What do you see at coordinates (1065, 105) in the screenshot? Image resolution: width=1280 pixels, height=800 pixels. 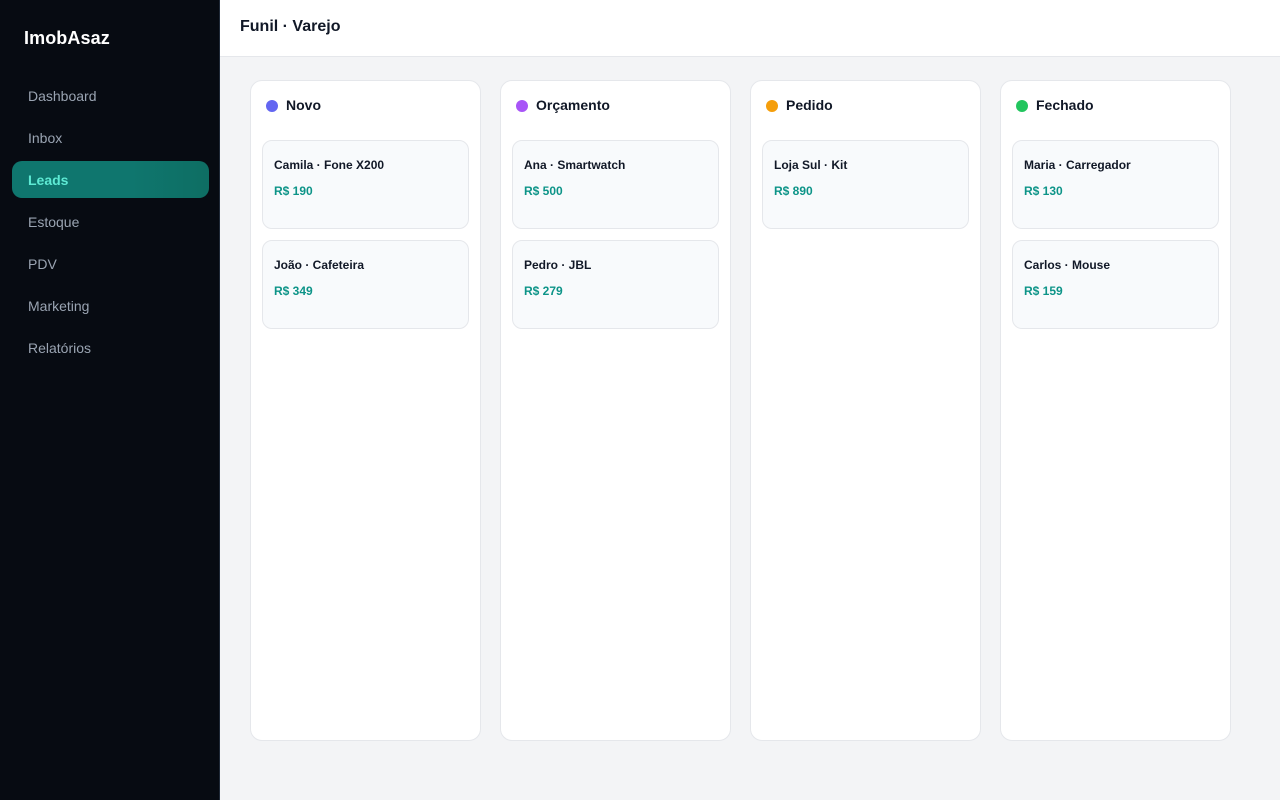 I see `column-title: Fechado` at bounding box center [1065, 105].